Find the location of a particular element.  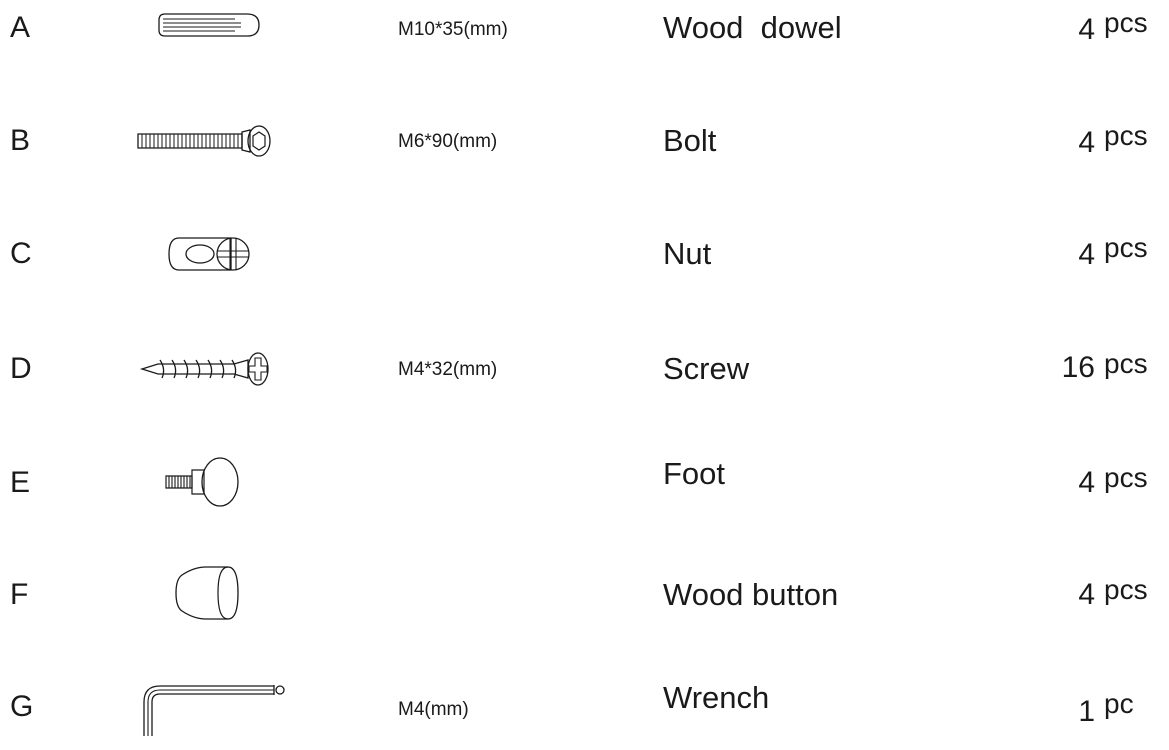

part-row-f: F Wood button 4 pcs is located at coordinates (584, 608).